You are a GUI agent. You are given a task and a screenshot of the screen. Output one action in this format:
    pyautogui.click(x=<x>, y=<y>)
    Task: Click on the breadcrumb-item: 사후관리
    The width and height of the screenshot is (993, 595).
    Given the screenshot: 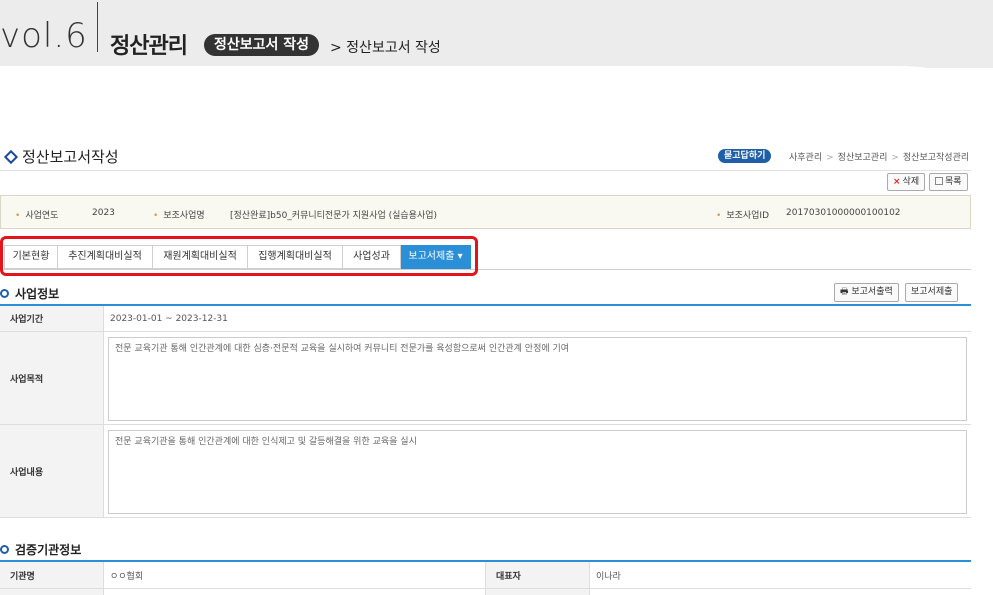 What is the action you would take?
    pyautogui.click(x=805, y=158)
    